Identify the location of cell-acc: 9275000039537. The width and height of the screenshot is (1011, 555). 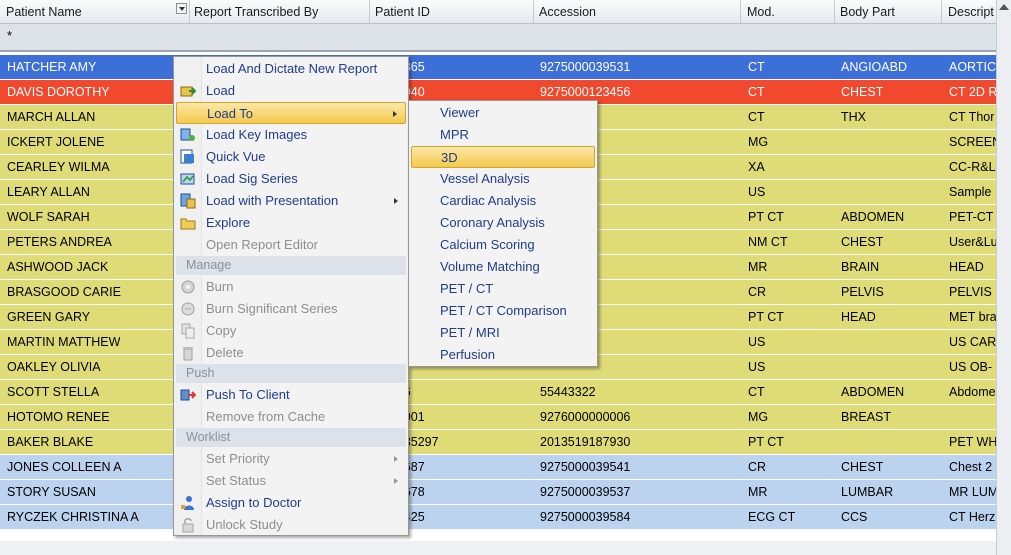
(585, 492).